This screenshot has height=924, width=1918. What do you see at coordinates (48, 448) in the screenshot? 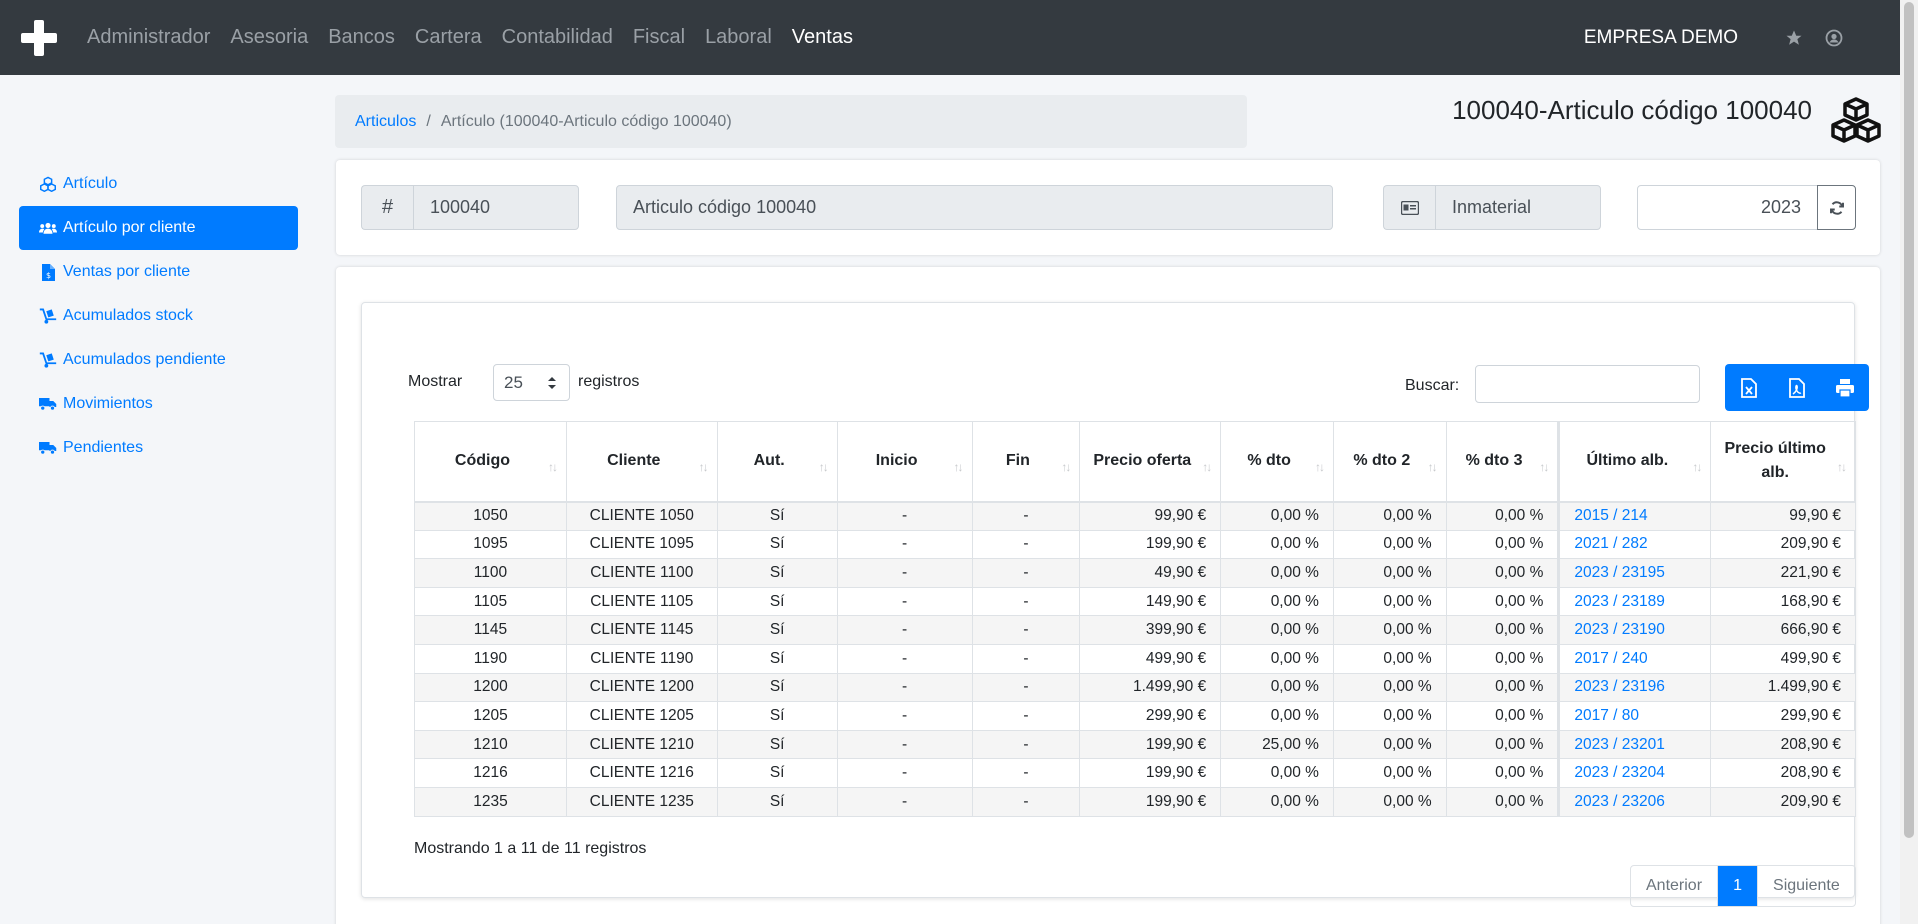
I see `truck-icon` at bounding box center [48, 448].